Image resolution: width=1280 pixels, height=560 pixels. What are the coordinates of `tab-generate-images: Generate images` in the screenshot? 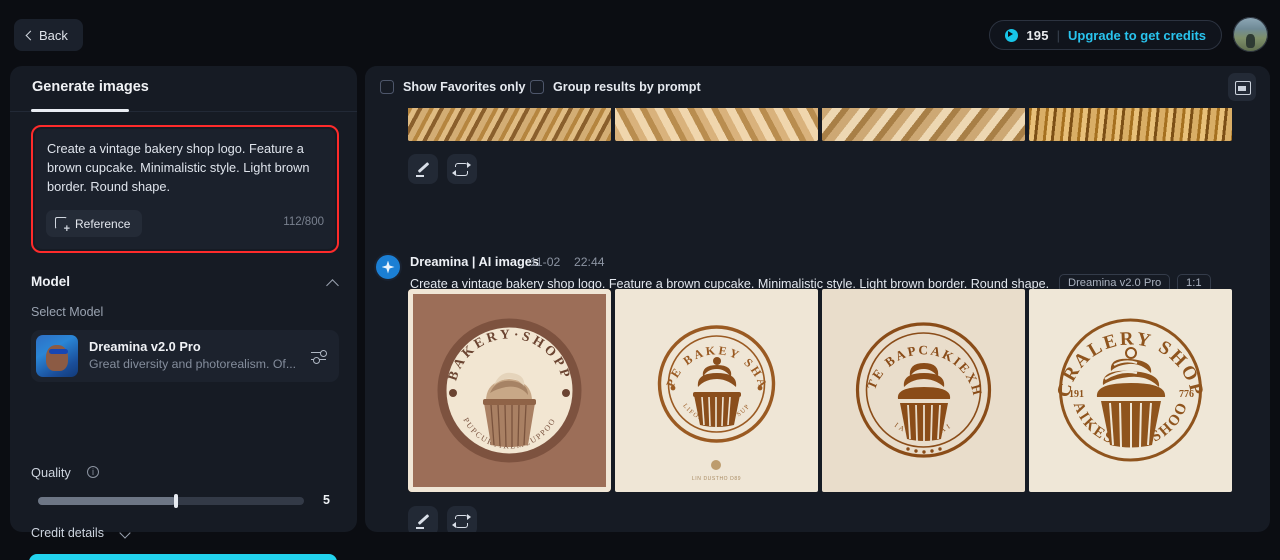 It's located at (90, 87).